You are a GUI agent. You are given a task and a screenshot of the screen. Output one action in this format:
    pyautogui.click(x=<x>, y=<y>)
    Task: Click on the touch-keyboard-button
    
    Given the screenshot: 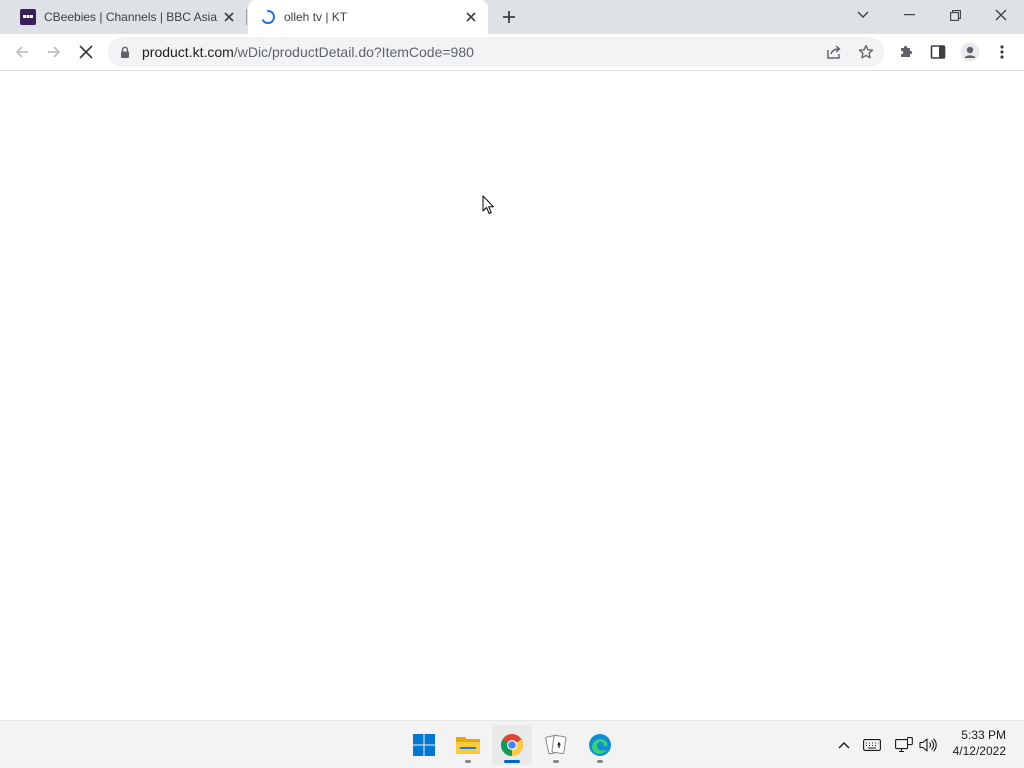 What is the action you would take?
    pyautogui.click(x=872, y=745)
    